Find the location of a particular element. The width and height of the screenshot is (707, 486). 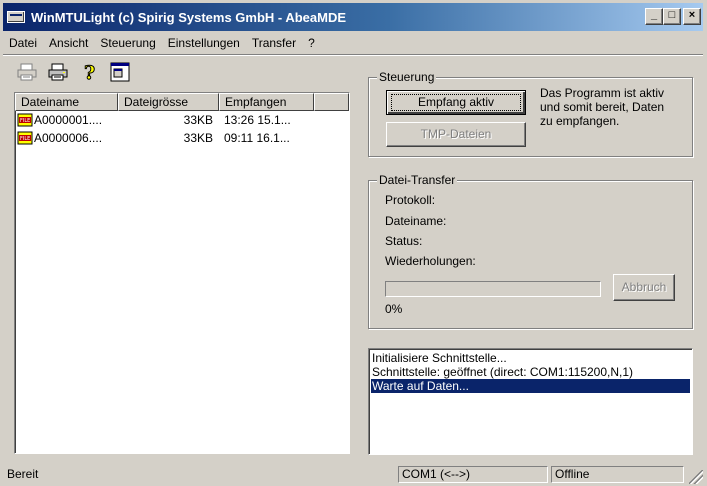

column-header-empfangen: Empfangen is located at coordinates (266, 102).